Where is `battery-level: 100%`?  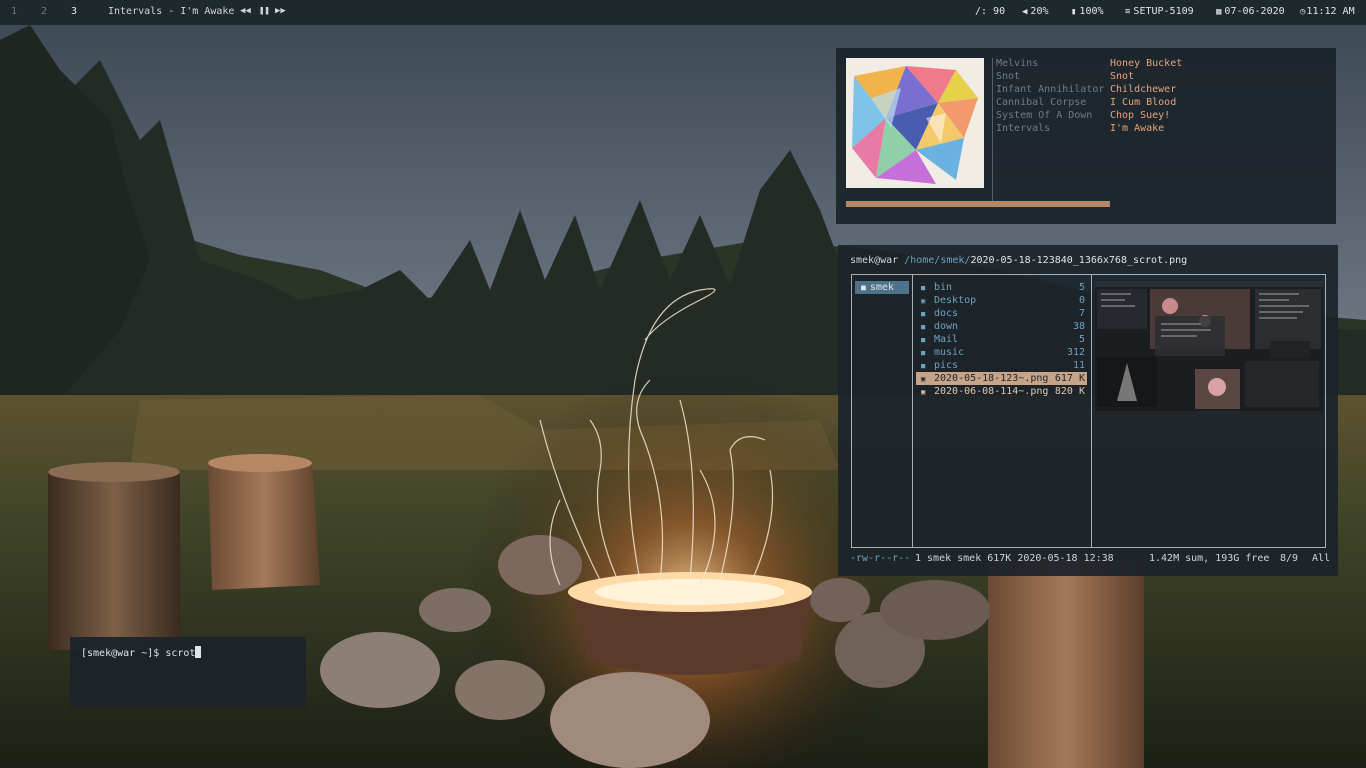
battery-level: 100% is located at coordinates (1091, 11).